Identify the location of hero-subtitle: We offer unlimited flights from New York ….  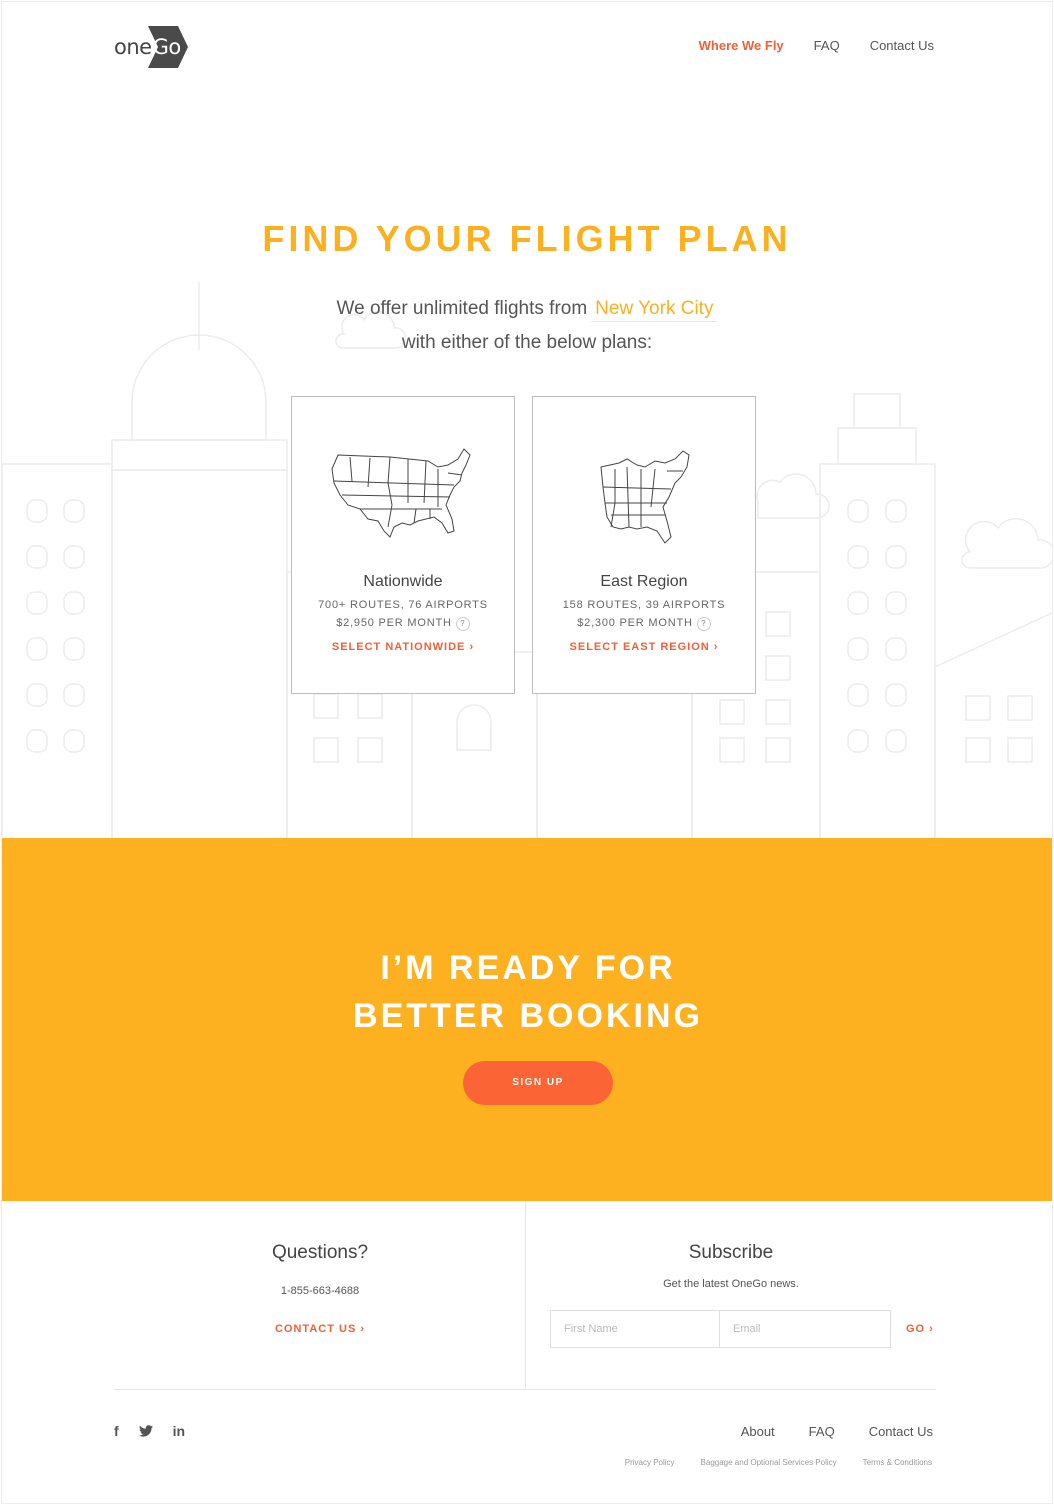
(527, 326).